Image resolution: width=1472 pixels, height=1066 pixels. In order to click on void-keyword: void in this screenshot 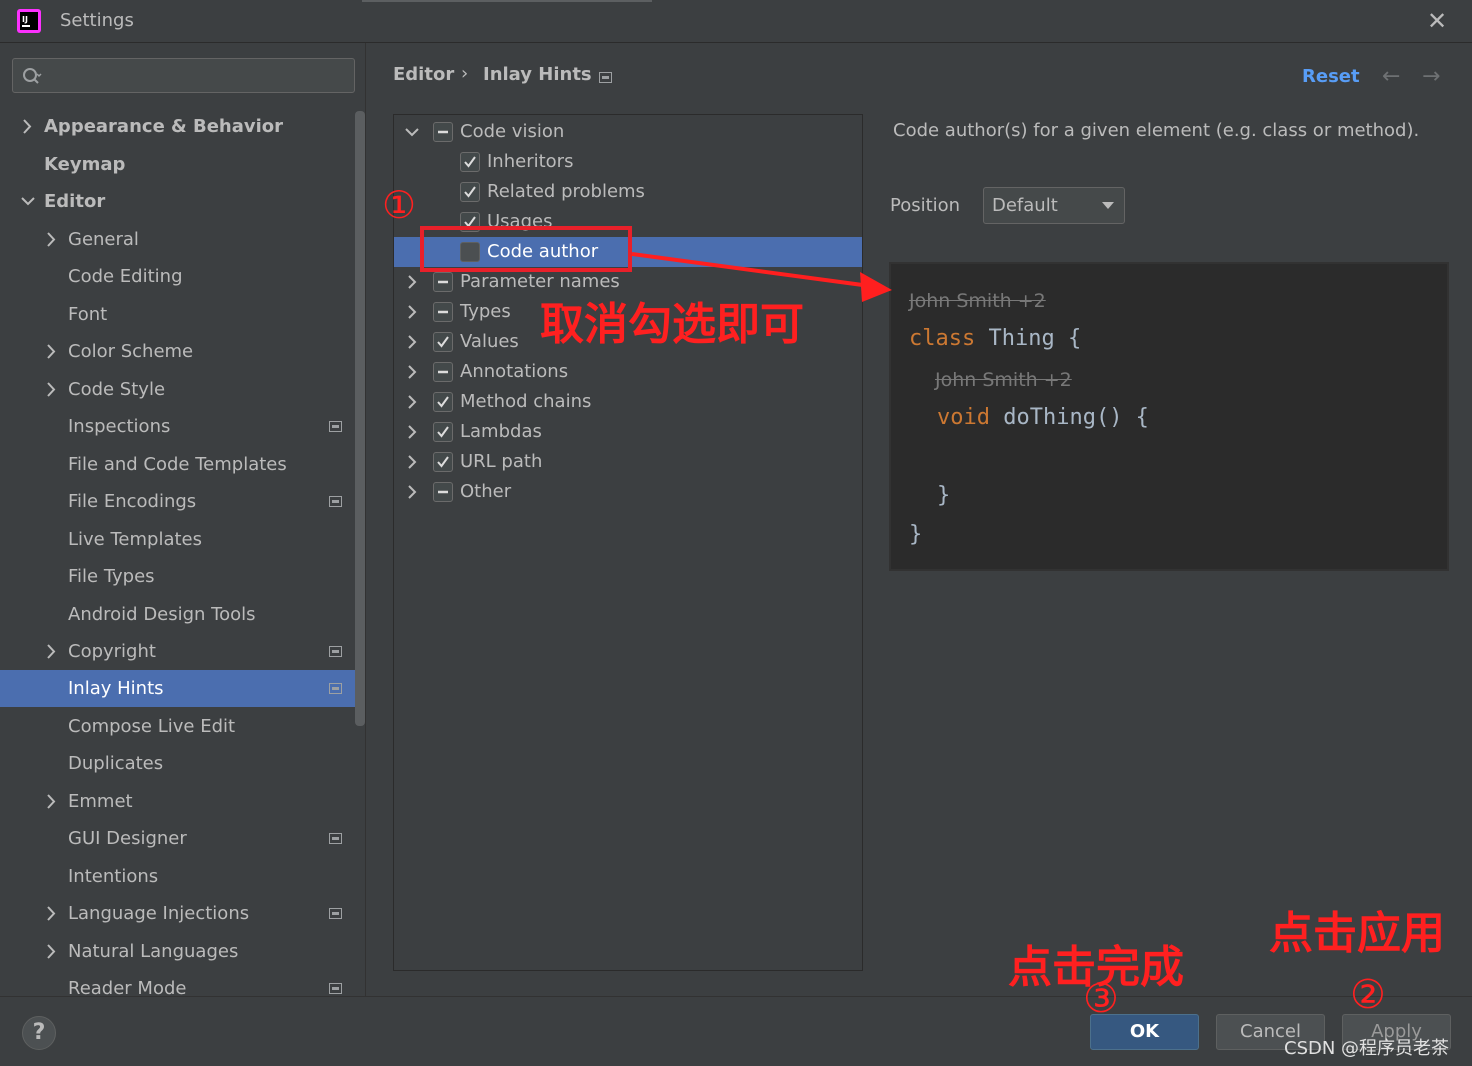, I will do `click(963, 417)`.